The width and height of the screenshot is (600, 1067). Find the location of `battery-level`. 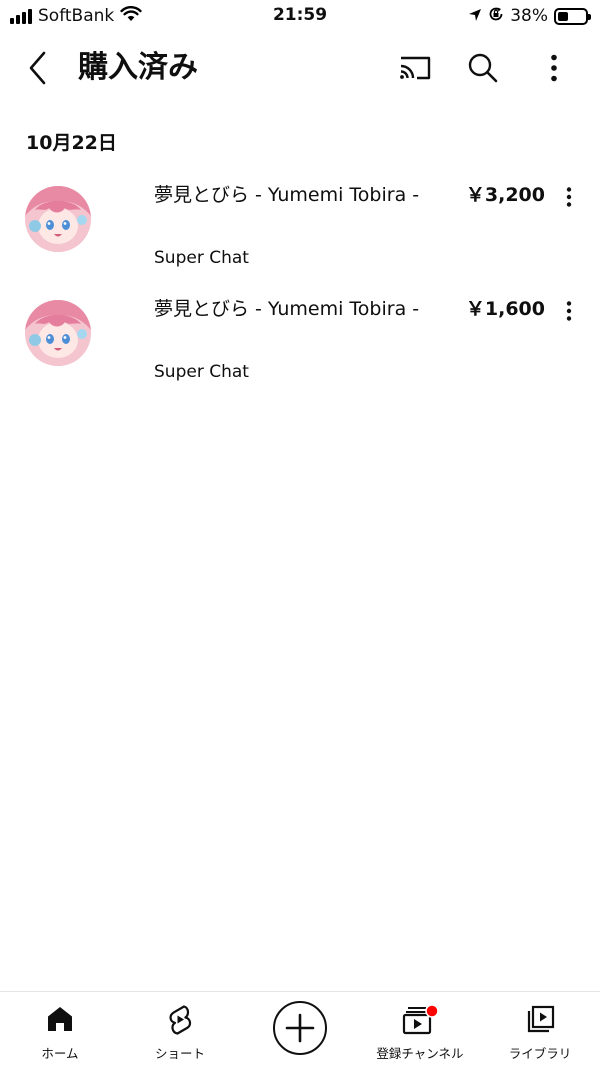

battery-level is located at coordinates (563, 16).